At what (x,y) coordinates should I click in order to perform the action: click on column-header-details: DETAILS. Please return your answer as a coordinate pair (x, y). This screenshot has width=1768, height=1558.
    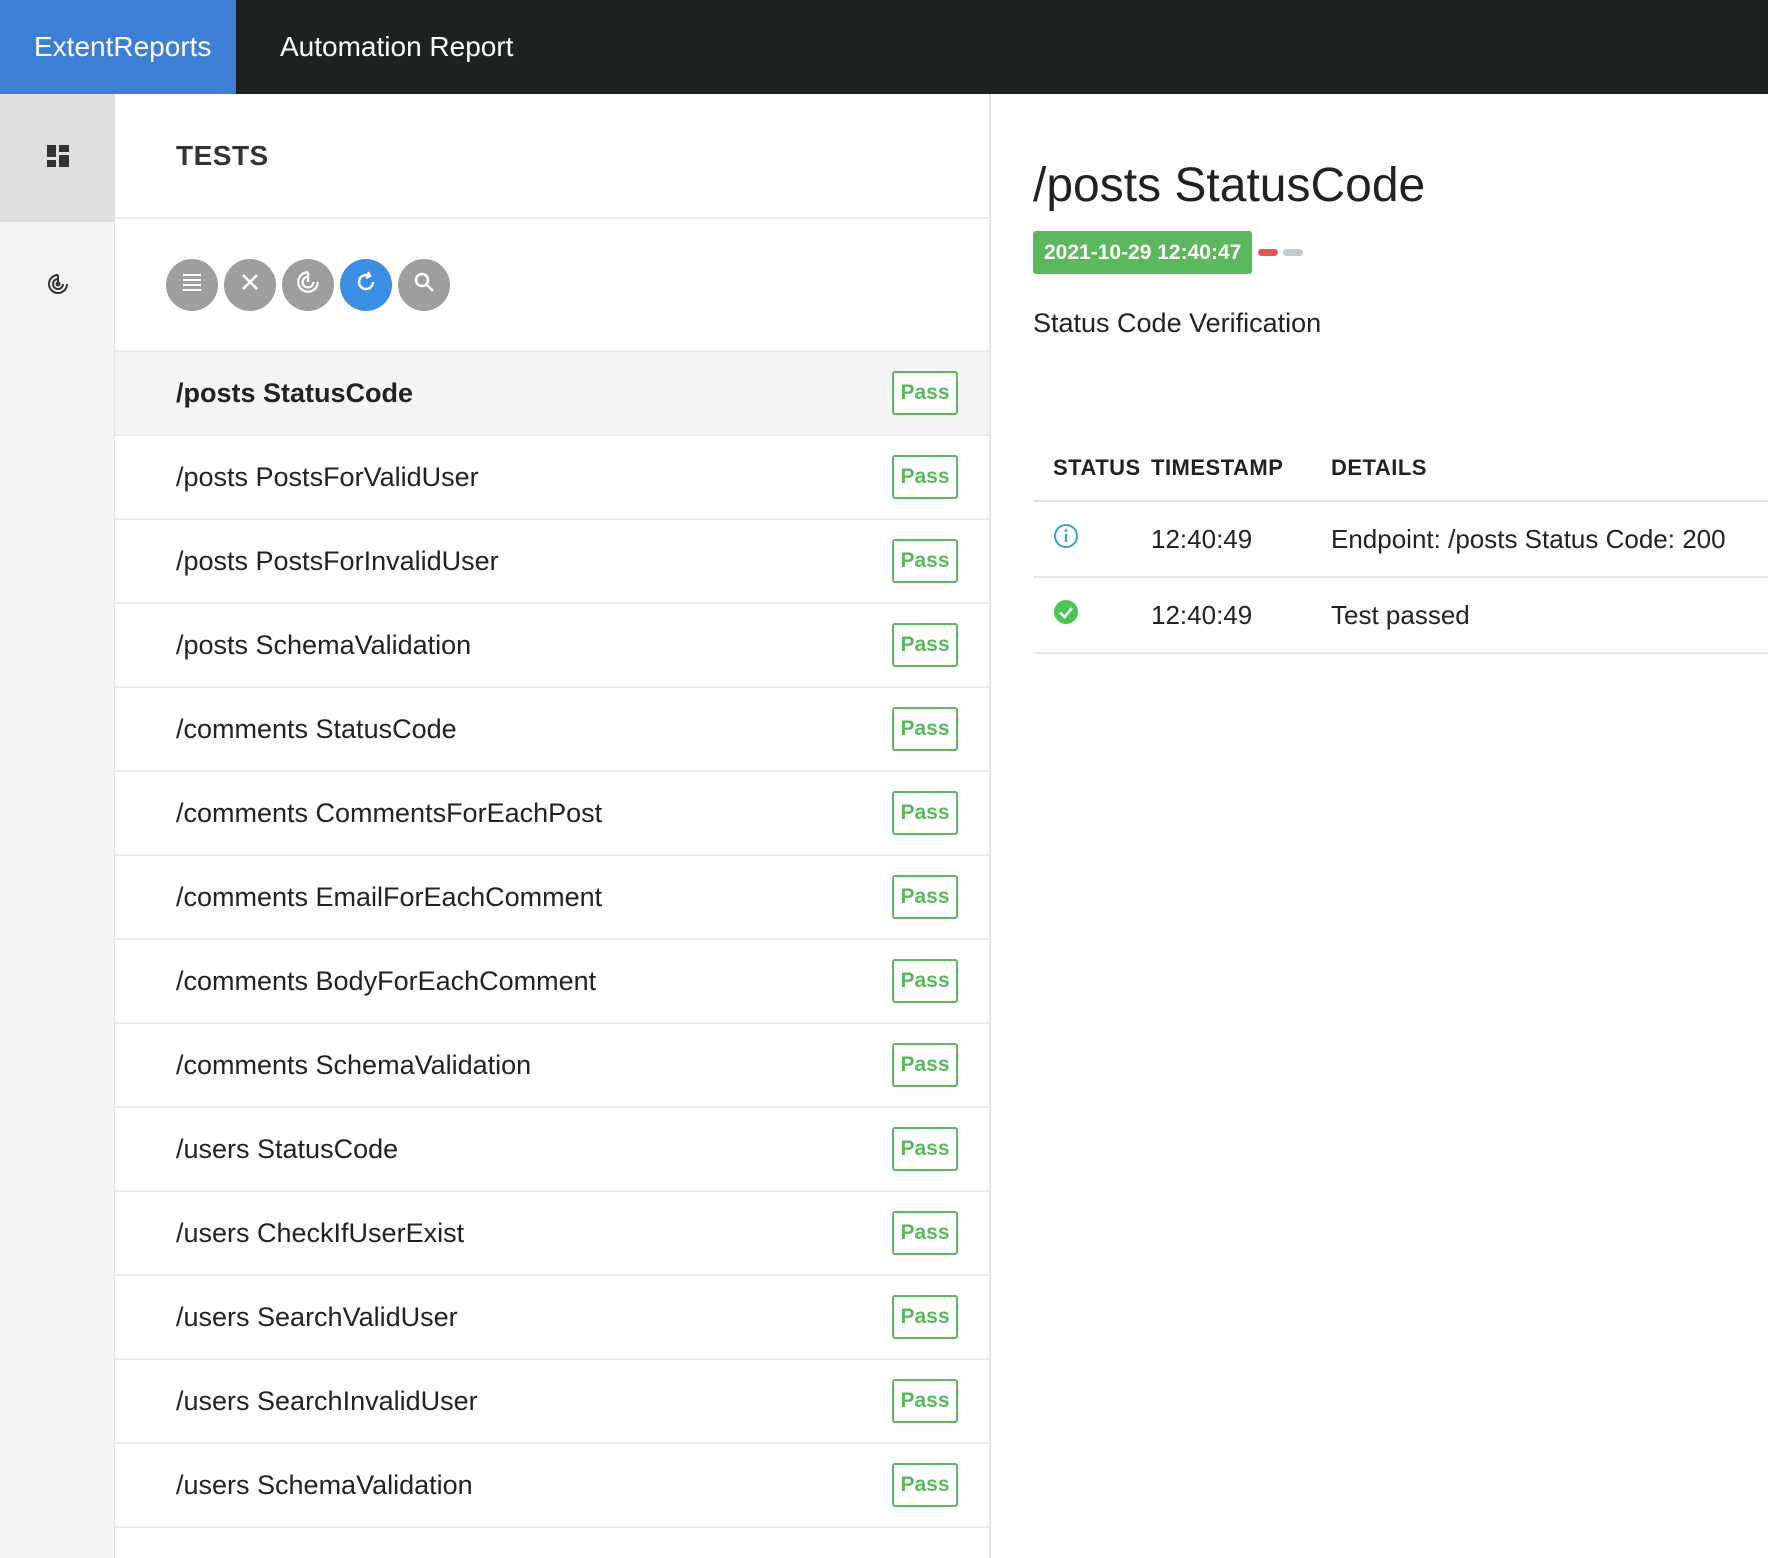
    Looking at the image, I should click on (1549, 468).